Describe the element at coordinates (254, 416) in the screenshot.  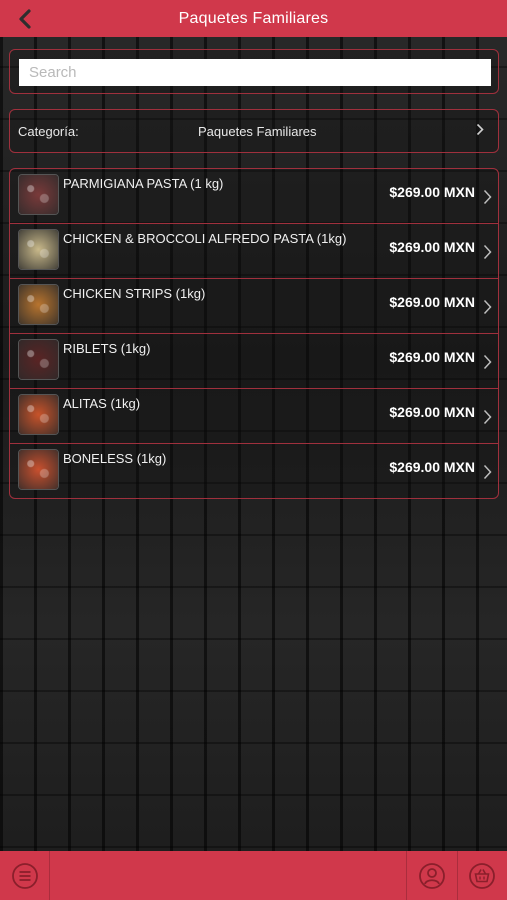
I see `product-row: ALITAS (1kg) $269.00 MXN` at that location.